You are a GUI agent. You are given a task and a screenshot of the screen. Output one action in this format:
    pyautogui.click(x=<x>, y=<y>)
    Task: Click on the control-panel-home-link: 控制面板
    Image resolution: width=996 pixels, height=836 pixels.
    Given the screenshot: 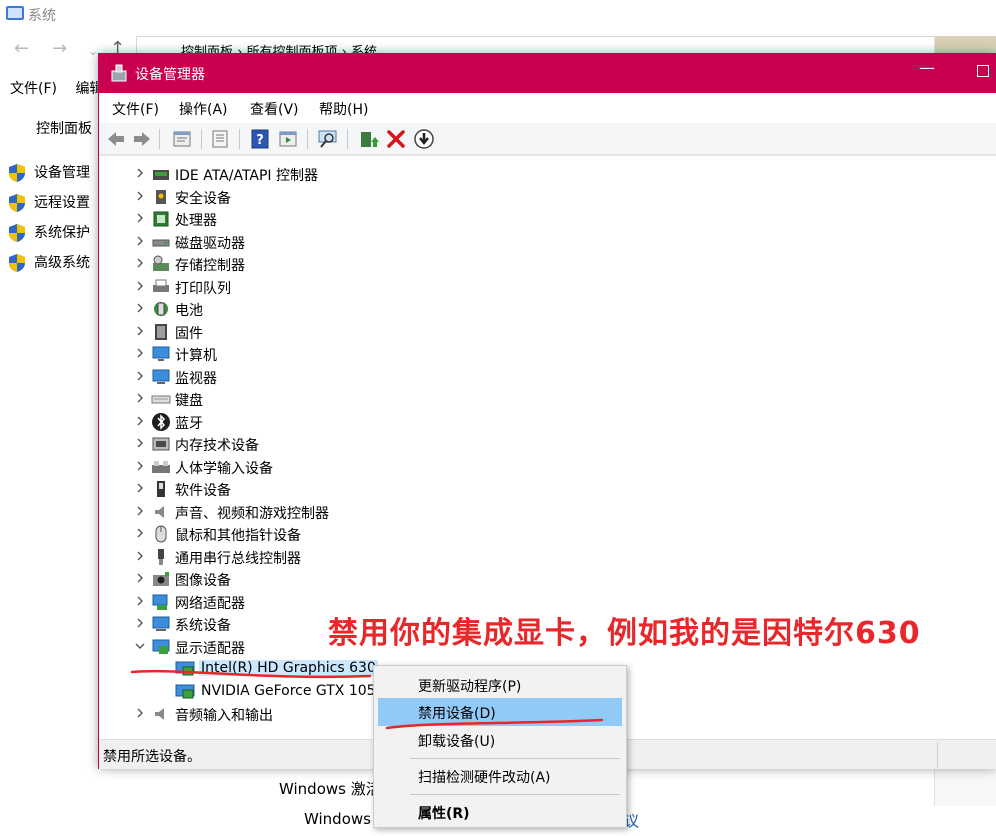 What is the action you would take?
    pyautogui.click(x=64, y=128)
    